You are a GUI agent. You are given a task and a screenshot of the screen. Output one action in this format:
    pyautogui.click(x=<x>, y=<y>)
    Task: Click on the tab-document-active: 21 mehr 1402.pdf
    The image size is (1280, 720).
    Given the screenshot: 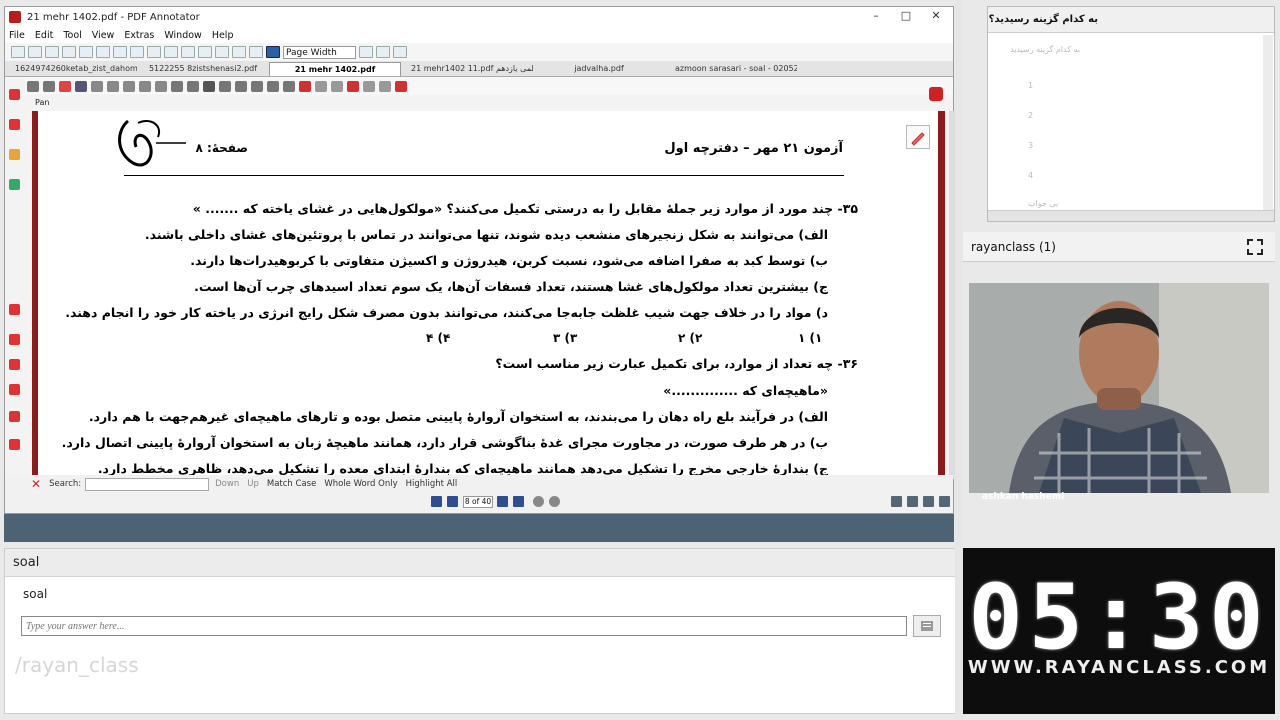 What is the action you would take?
    pyautogui.click(x=335, y=69)
    